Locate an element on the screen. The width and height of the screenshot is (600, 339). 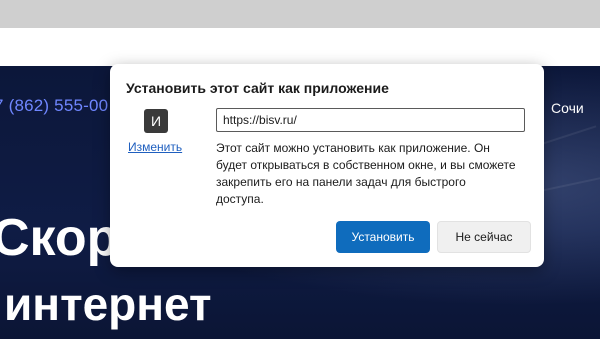
edit-icon-link: Изменить is located at coordinates (155, 147).